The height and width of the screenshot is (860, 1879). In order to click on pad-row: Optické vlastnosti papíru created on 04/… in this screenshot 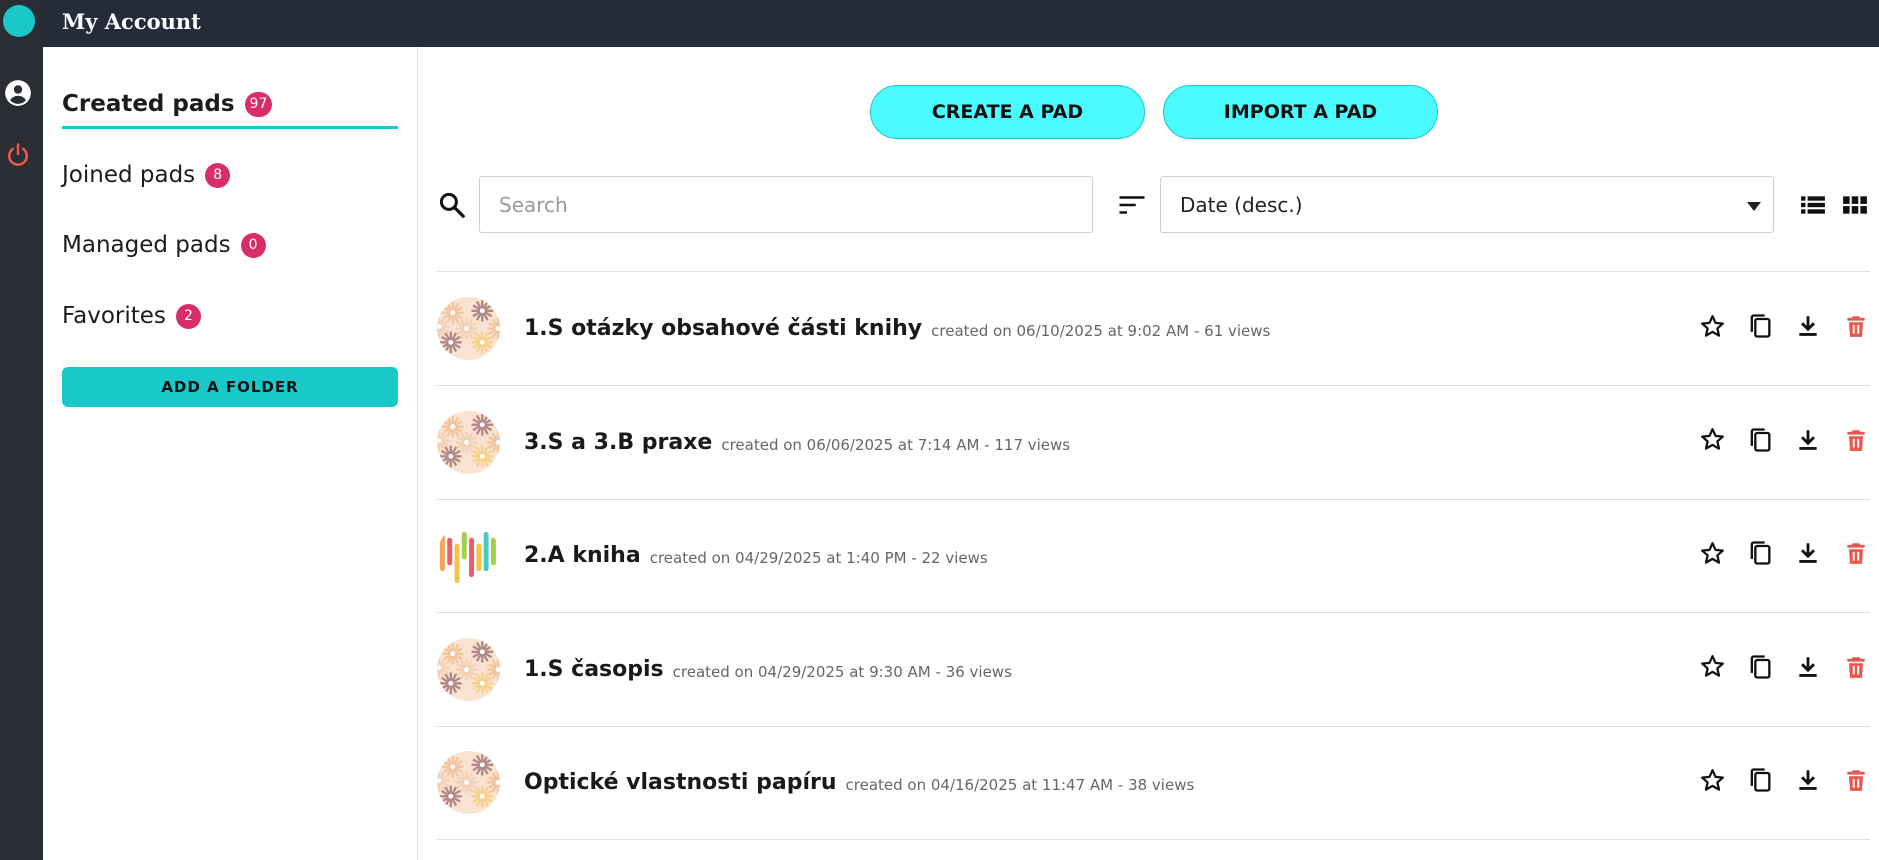, I will do `click(1153, 782)`.